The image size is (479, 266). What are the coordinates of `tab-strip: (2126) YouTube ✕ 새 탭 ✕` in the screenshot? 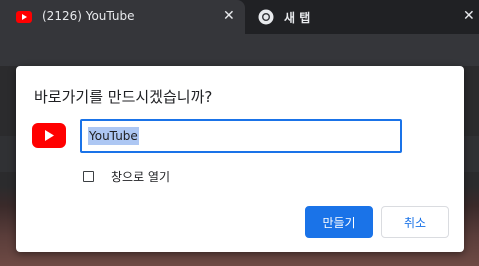 It's located at (239, 17).